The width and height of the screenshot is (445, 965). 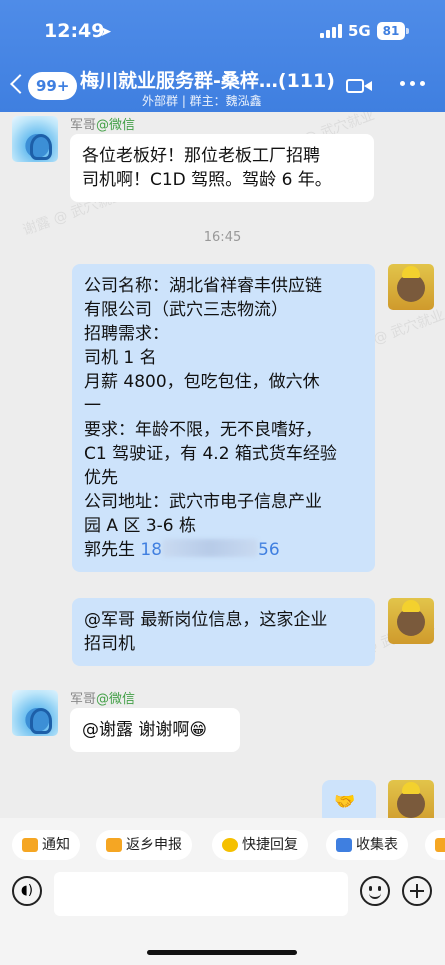 What do you see at coordinates (230, 845) in the screenshot?
I see `chat-icon` at bounding box center [230, 845].